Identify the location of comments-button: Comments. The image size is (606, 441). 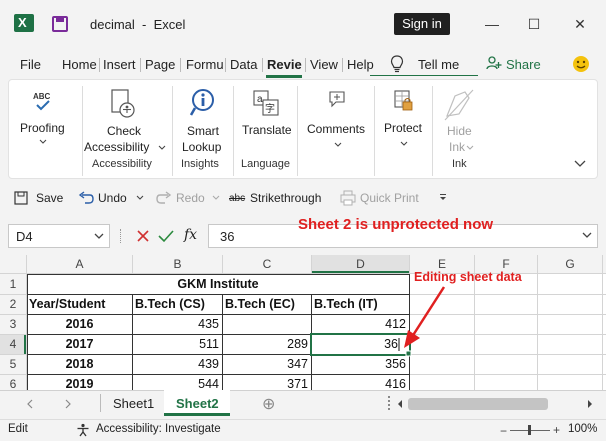
(336, 129).